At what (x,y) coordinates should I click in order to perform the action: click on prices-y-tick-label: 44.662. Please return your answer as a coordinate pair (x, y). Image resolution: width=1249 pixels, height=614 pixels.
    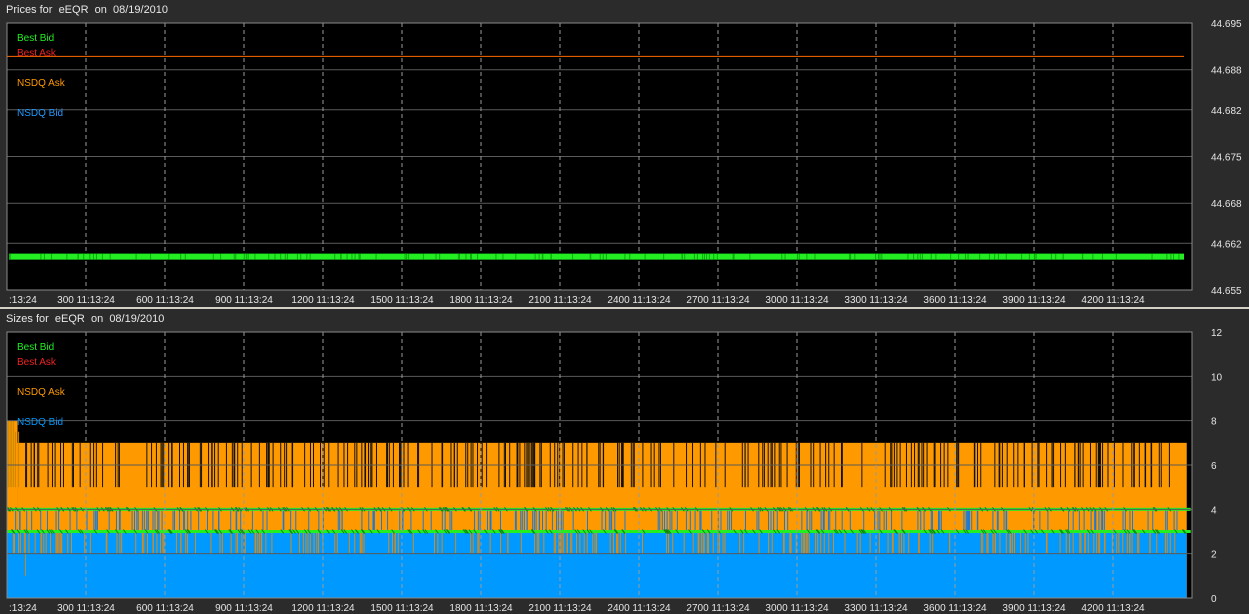
    Looking at the image, I should click on (1226, 244).